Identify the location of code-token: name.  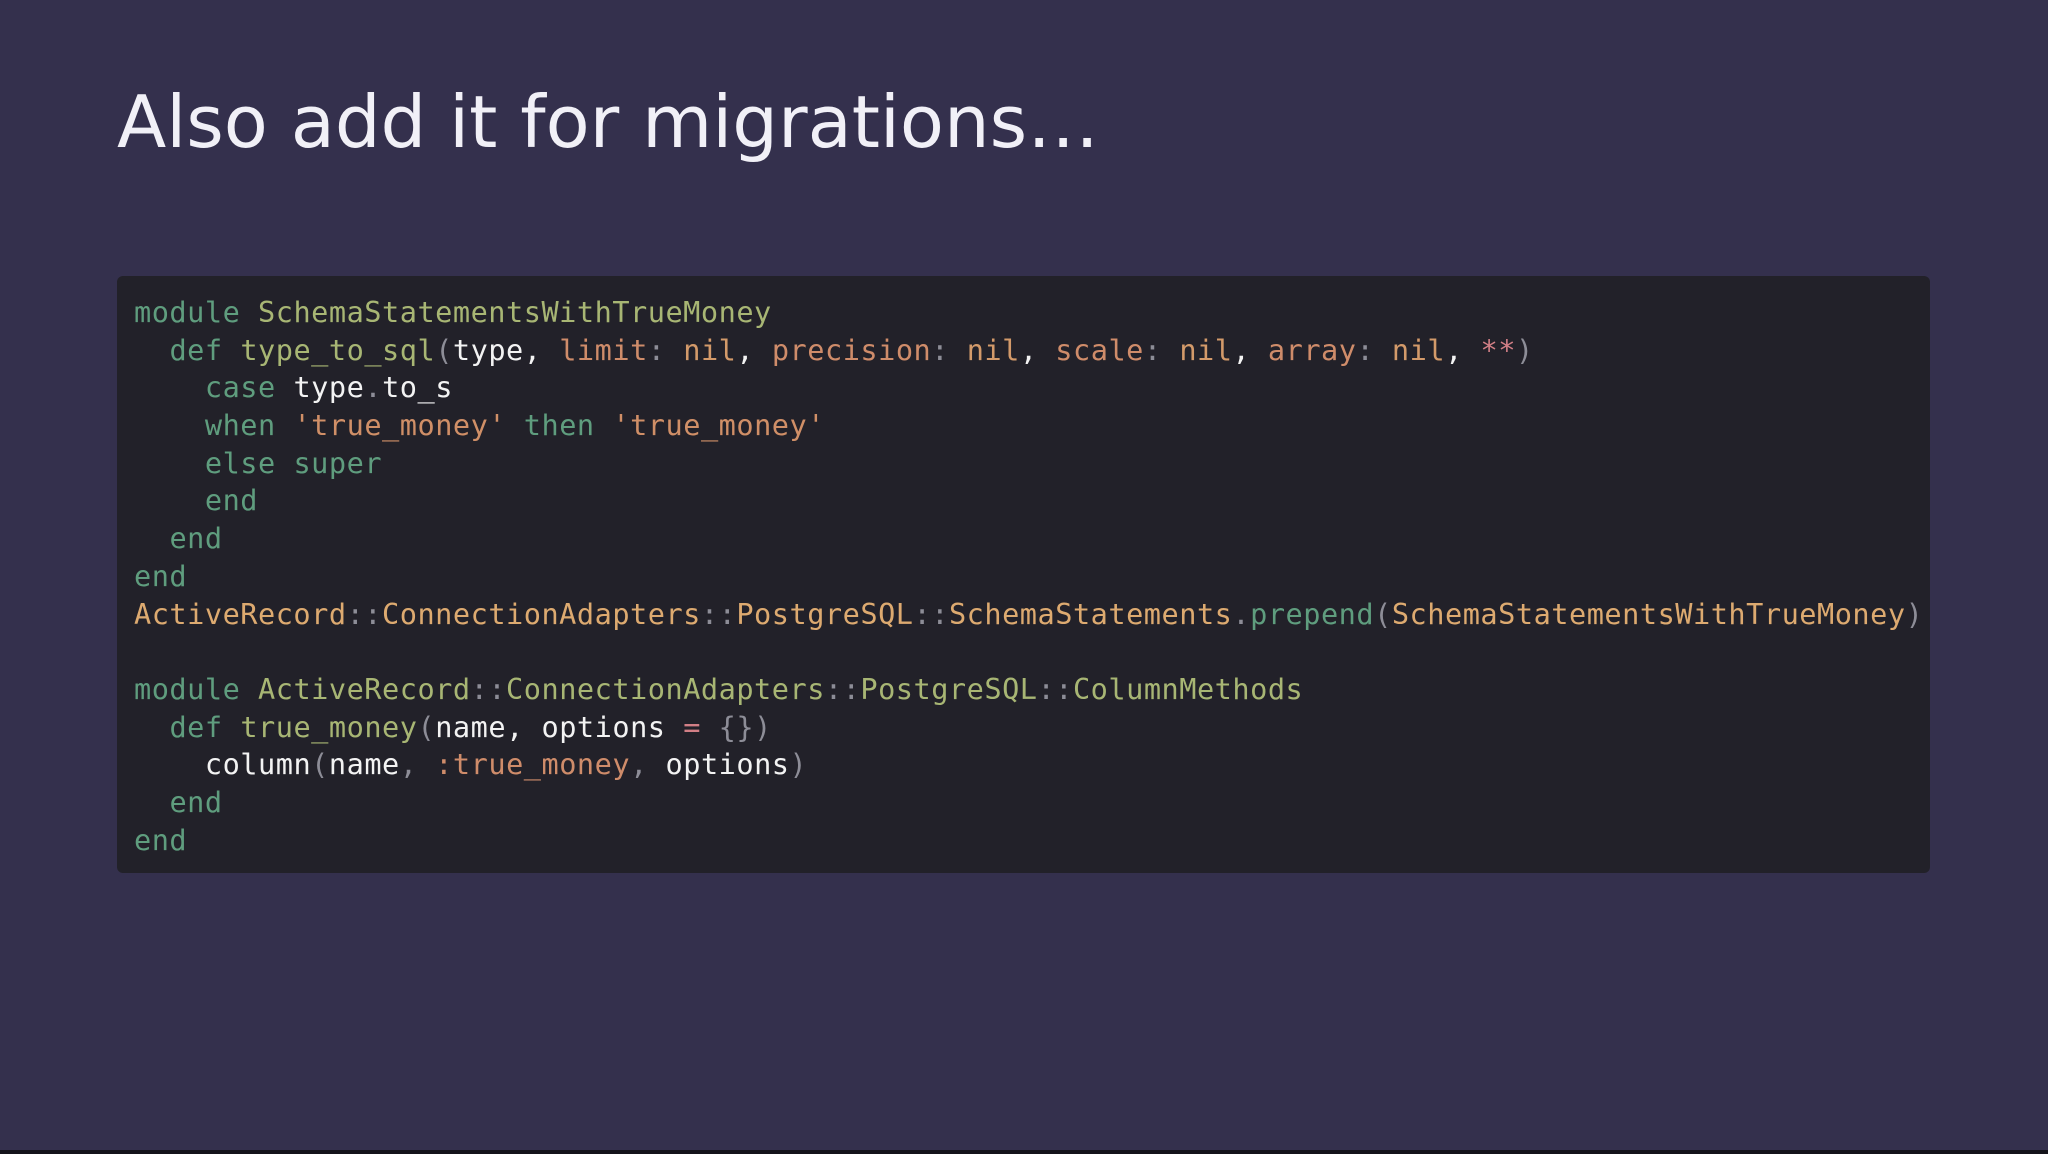
(471, 726).